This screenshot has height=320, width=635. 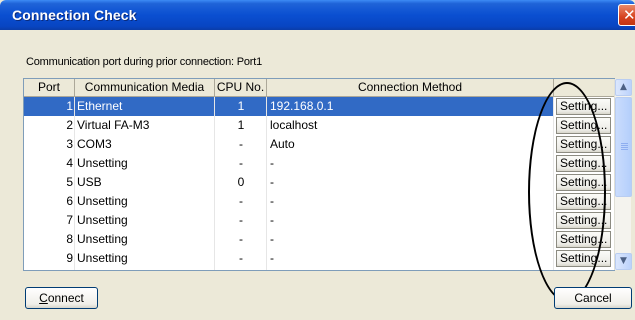 What do you see at coordinates (145, 88) in the screenshot?
I see `column-header-media: Communication Media` at bounding box center [145, 88].